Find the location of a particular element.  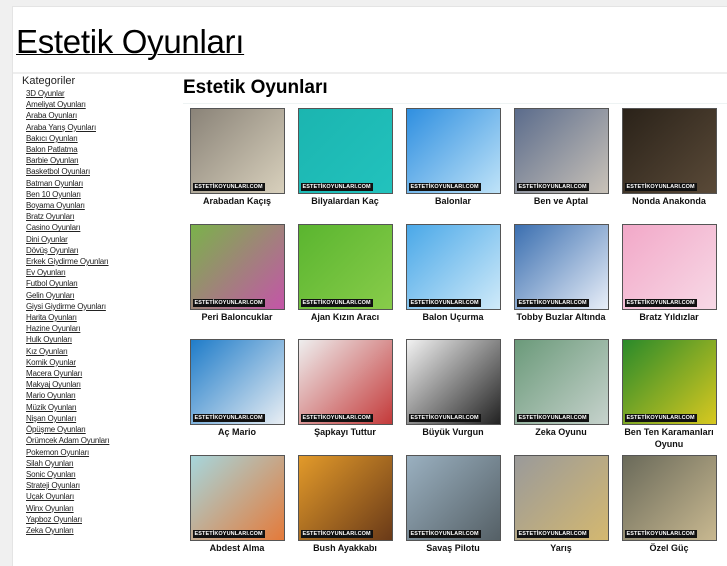

game-title-link: Balonlar is located at coordinates (453, 202).